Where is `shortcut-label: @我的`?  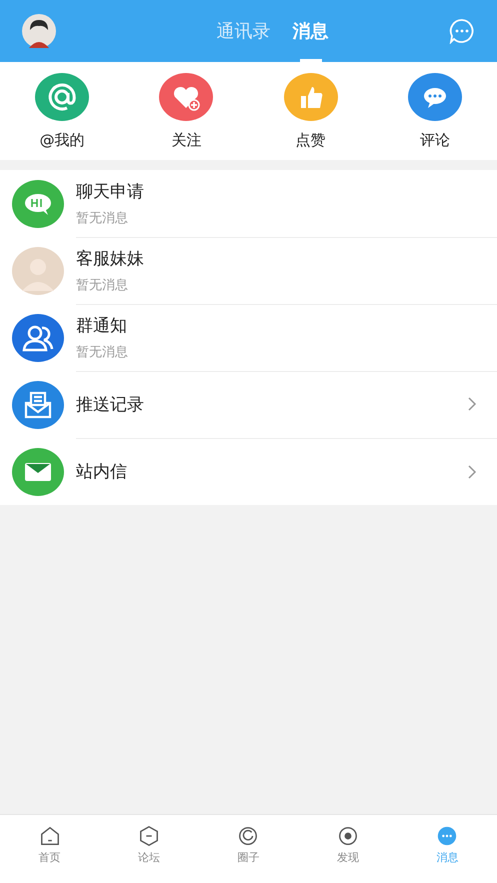
shortcut-label: @我的 is located at coordinates (62, 140).